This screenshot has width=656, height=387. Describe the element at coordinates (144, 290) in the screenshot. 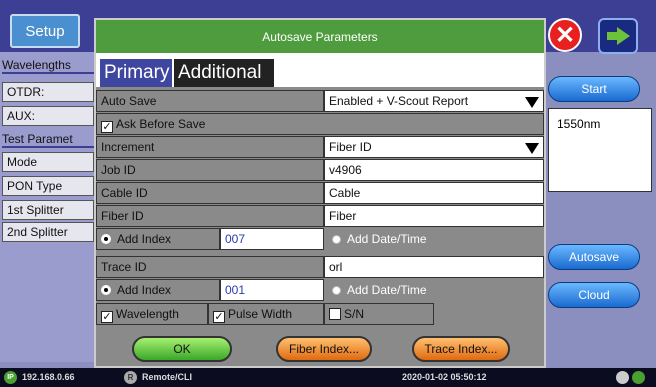

I see `trace-add-index-label: Add Index` at that location.